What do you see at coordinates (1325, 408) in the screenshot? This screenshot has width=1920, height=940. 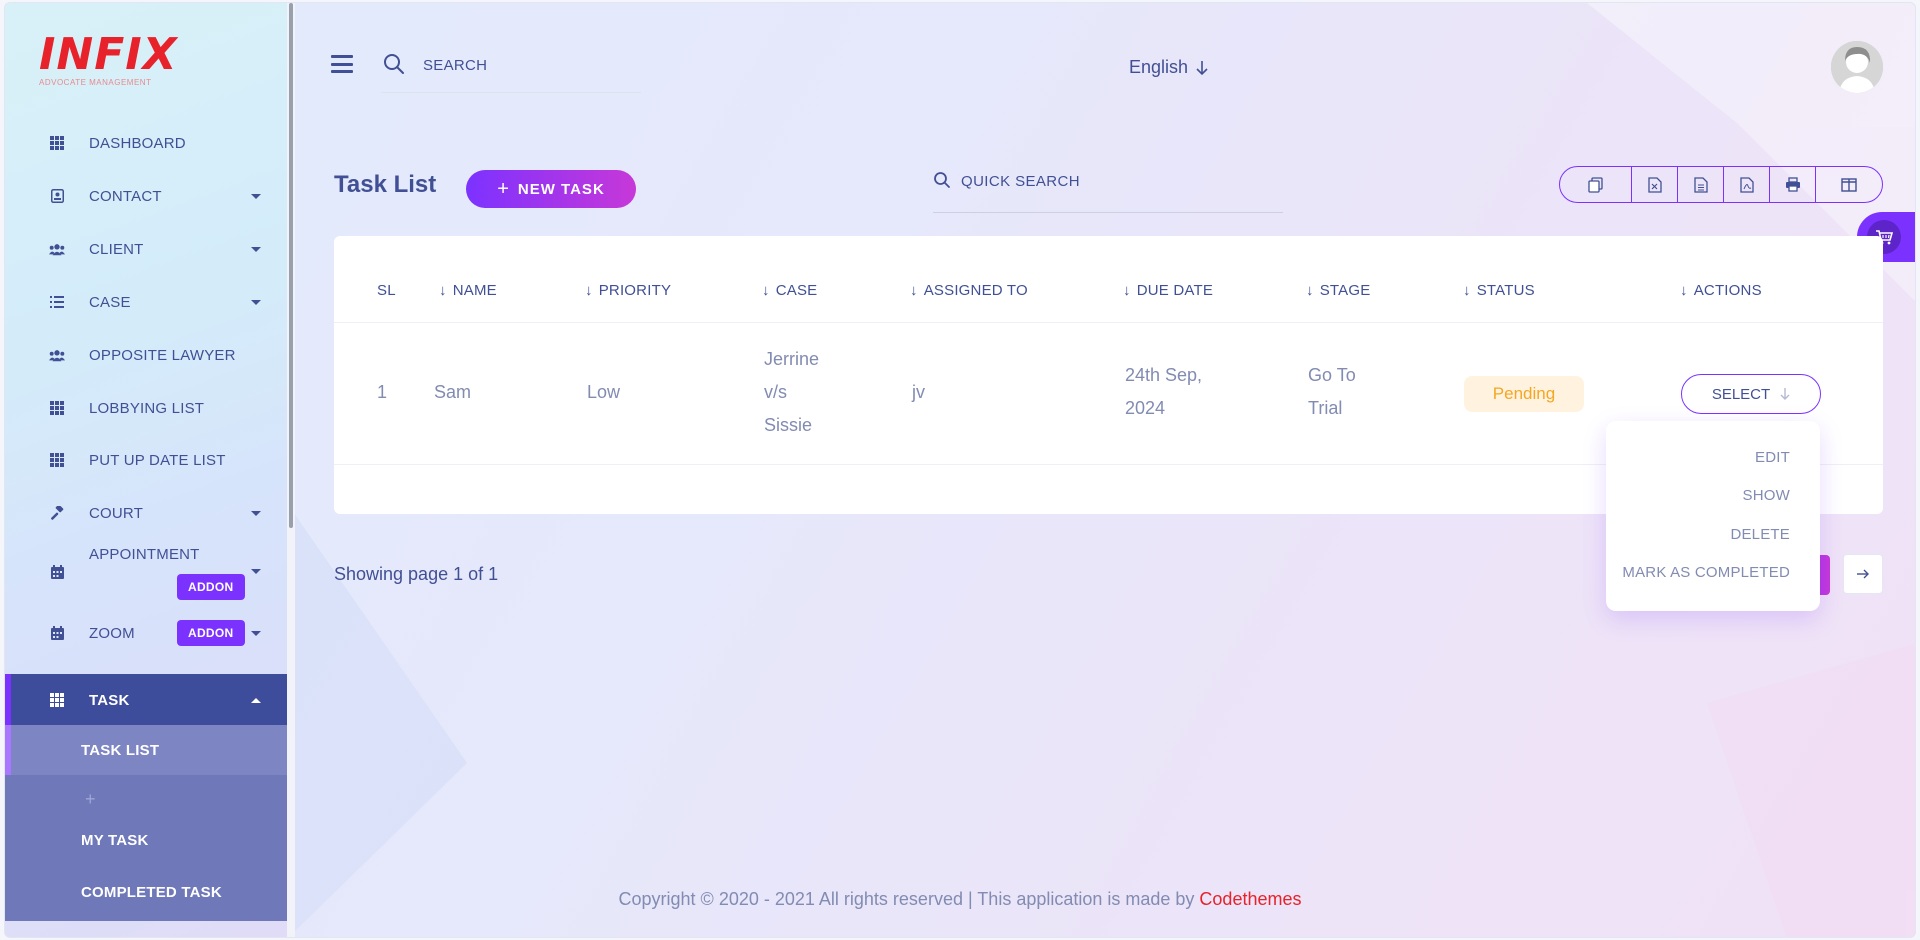 I see `stage-line: Trial` at bounding box center [1325, 408].